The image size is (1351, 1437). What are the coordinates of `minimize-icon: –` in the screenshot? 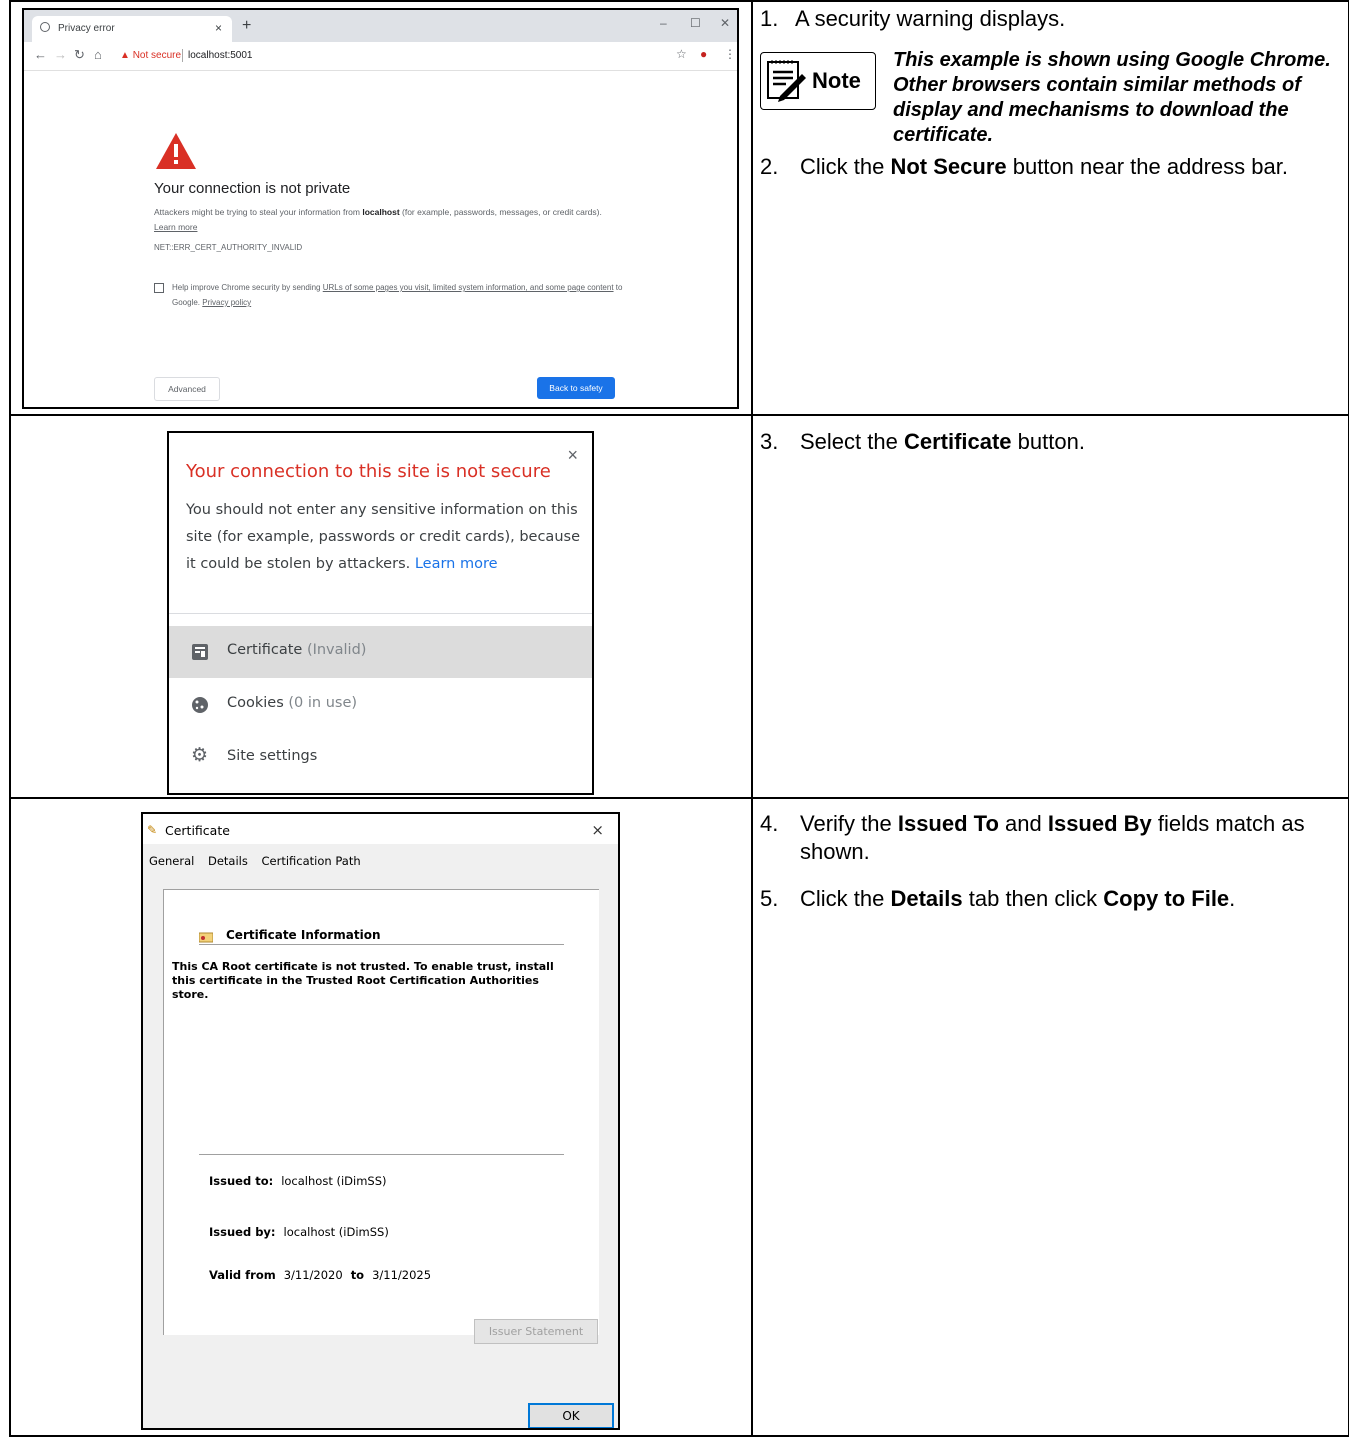 It's located at (663, 23).